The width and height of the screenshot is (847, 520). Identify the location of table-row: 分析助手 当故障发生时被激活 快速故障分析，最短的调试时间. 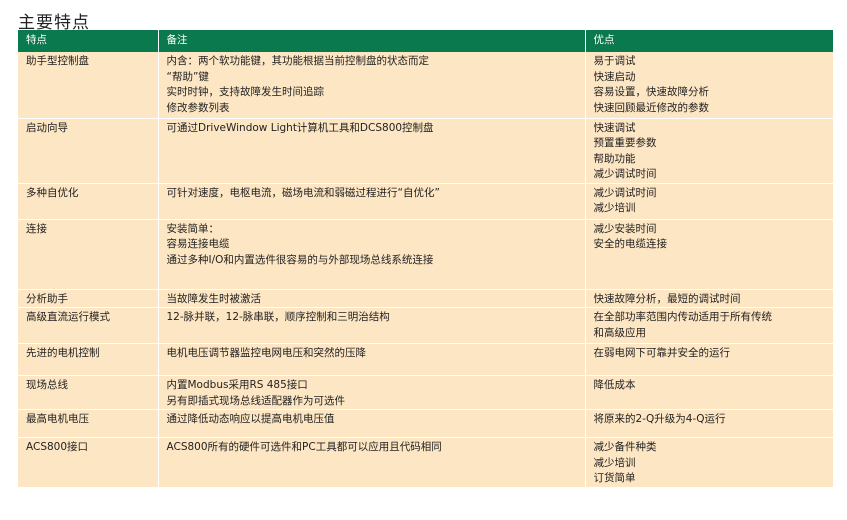
(425, 298).